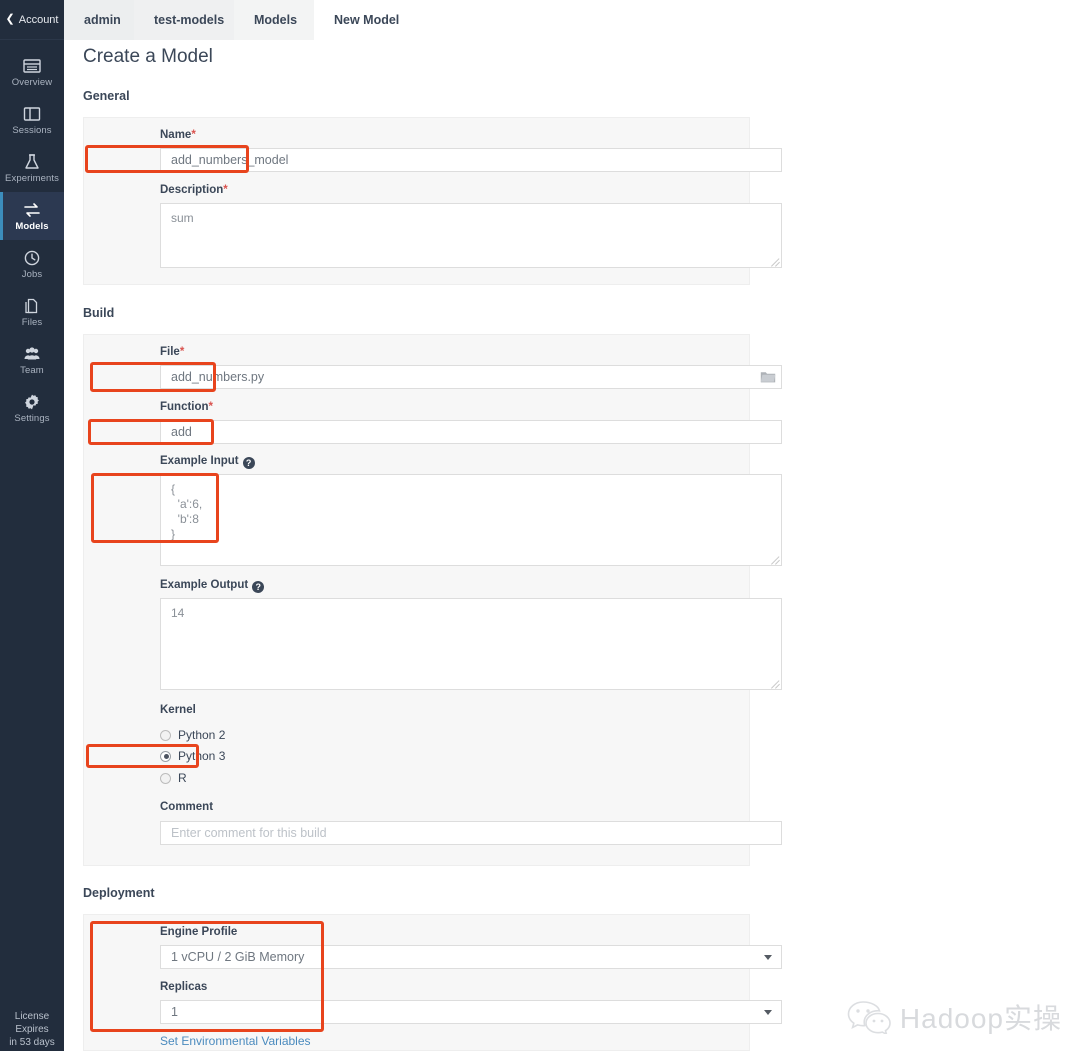 The width and height of the screenshot is (1080, 1051). I want to click on comment-label: Comment, so click(187, 807).